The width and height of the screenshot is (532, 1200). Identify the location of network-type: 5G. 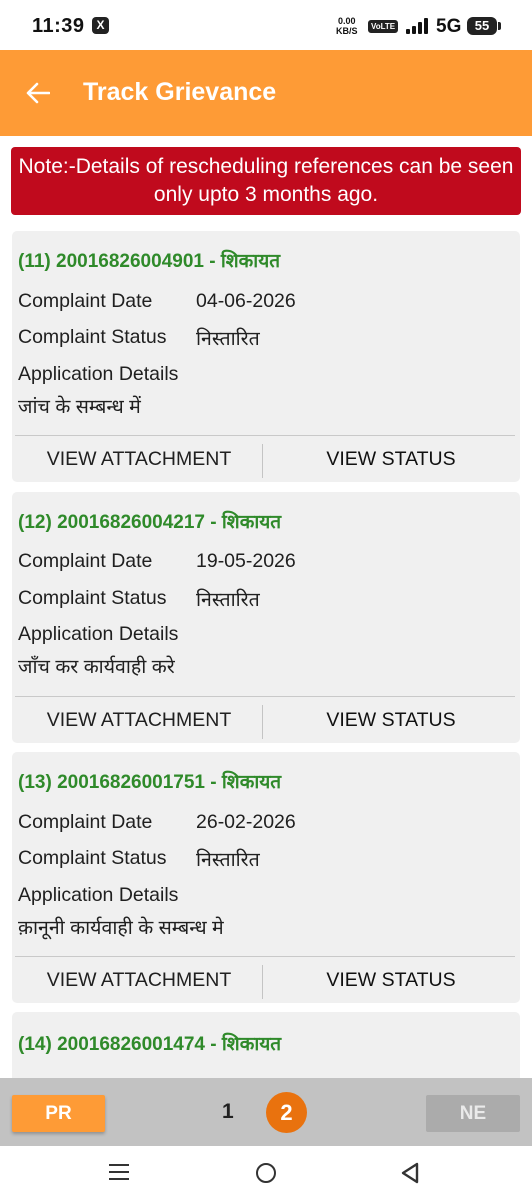
(449, 26).